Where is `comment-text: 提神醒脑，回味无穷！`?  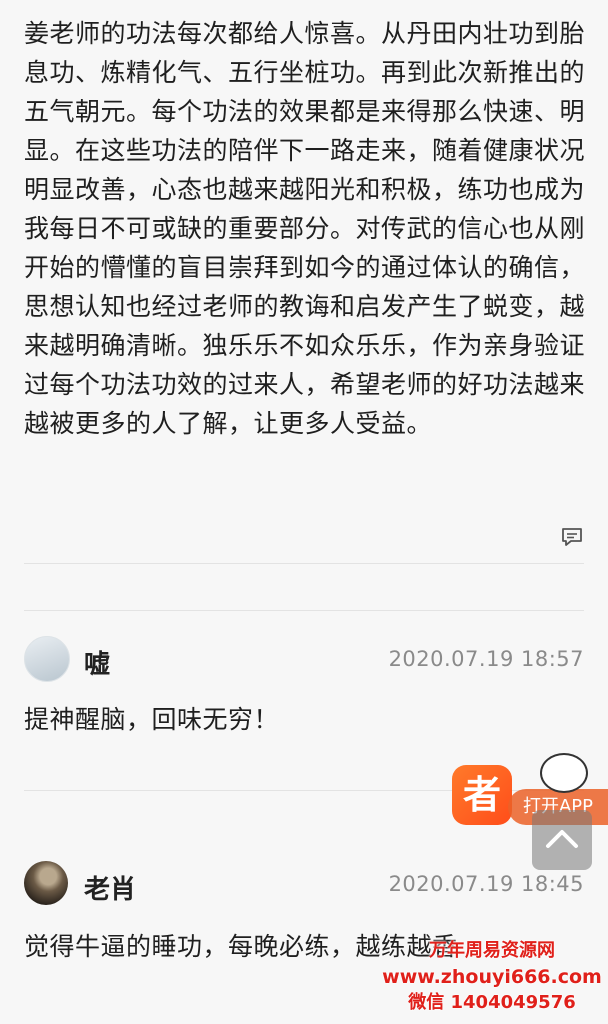 comment-text: 提神醒脑，回味无穷！ is located at coordinates (152, 719).